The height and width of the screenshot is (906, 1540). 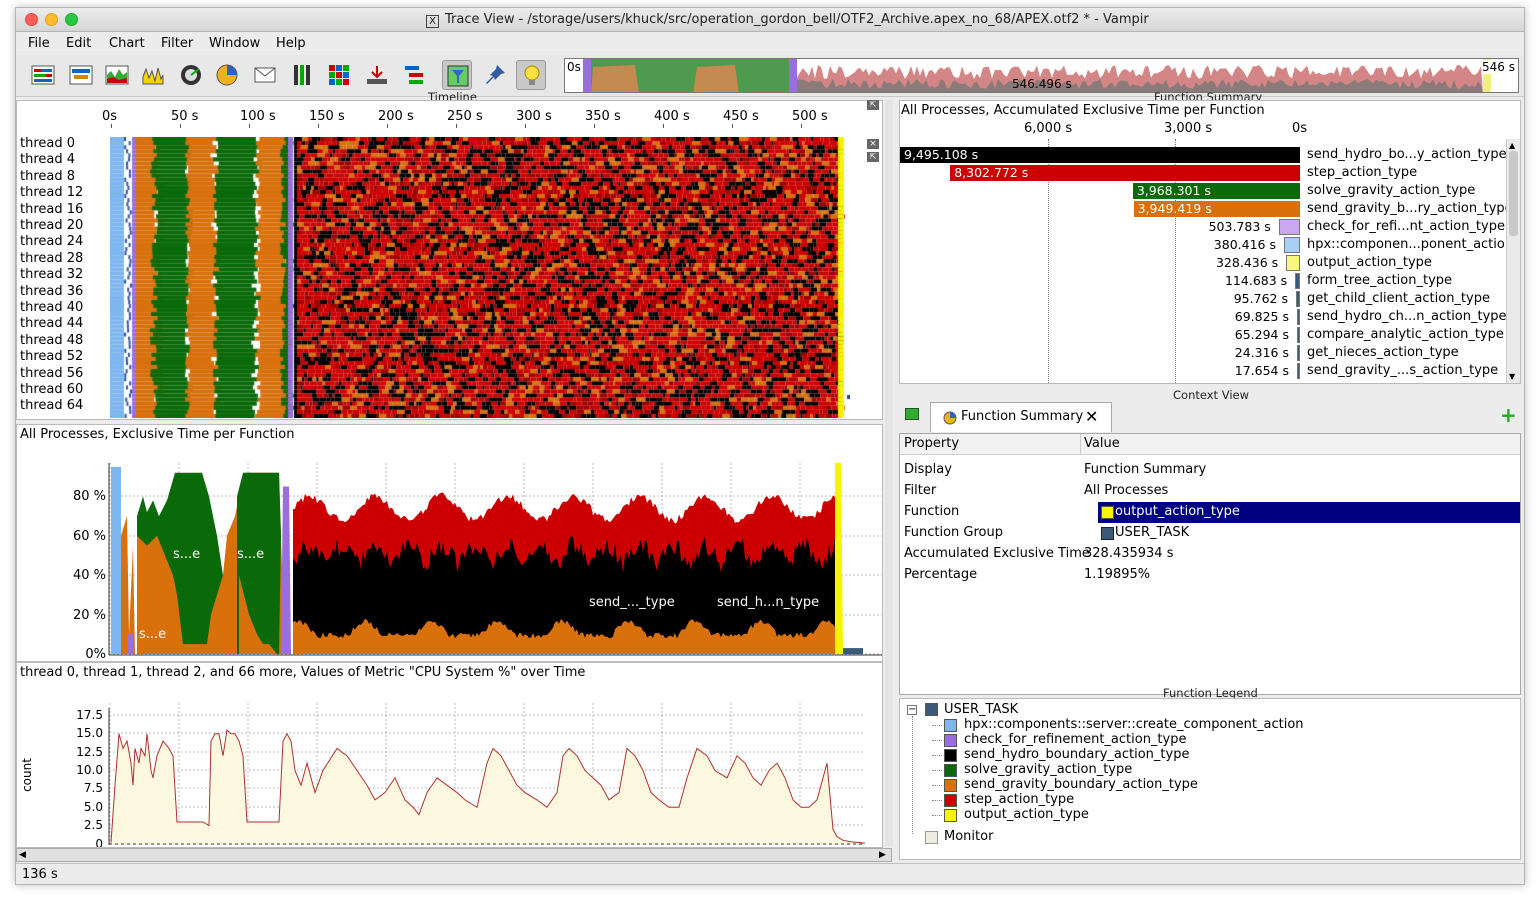 What do you see at coordinates (177, 43) in the screenshot?
I see `menu-filter: Filter` at bounding box center [177, 43].